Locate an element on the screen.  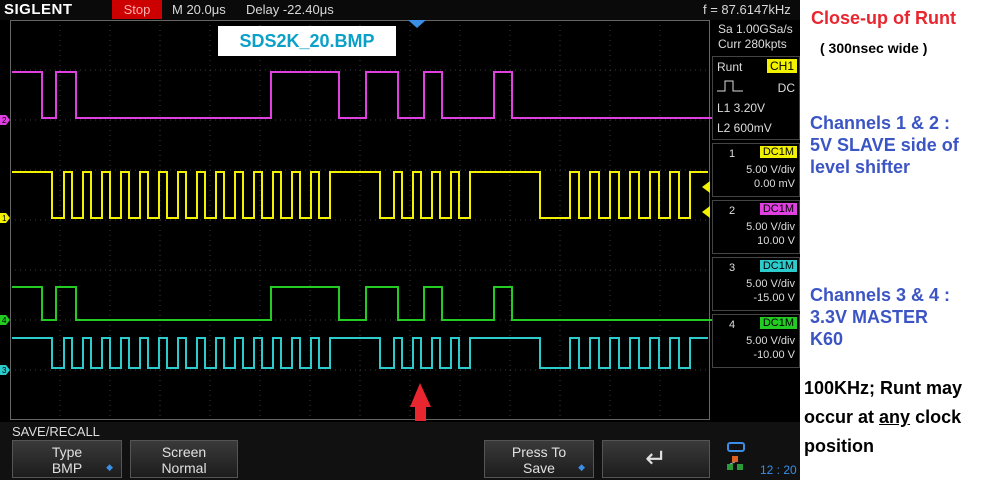
channel-1-box: 1 DC1M 5.00 V/div 0.00 mV is located at coordinates (756, 170).